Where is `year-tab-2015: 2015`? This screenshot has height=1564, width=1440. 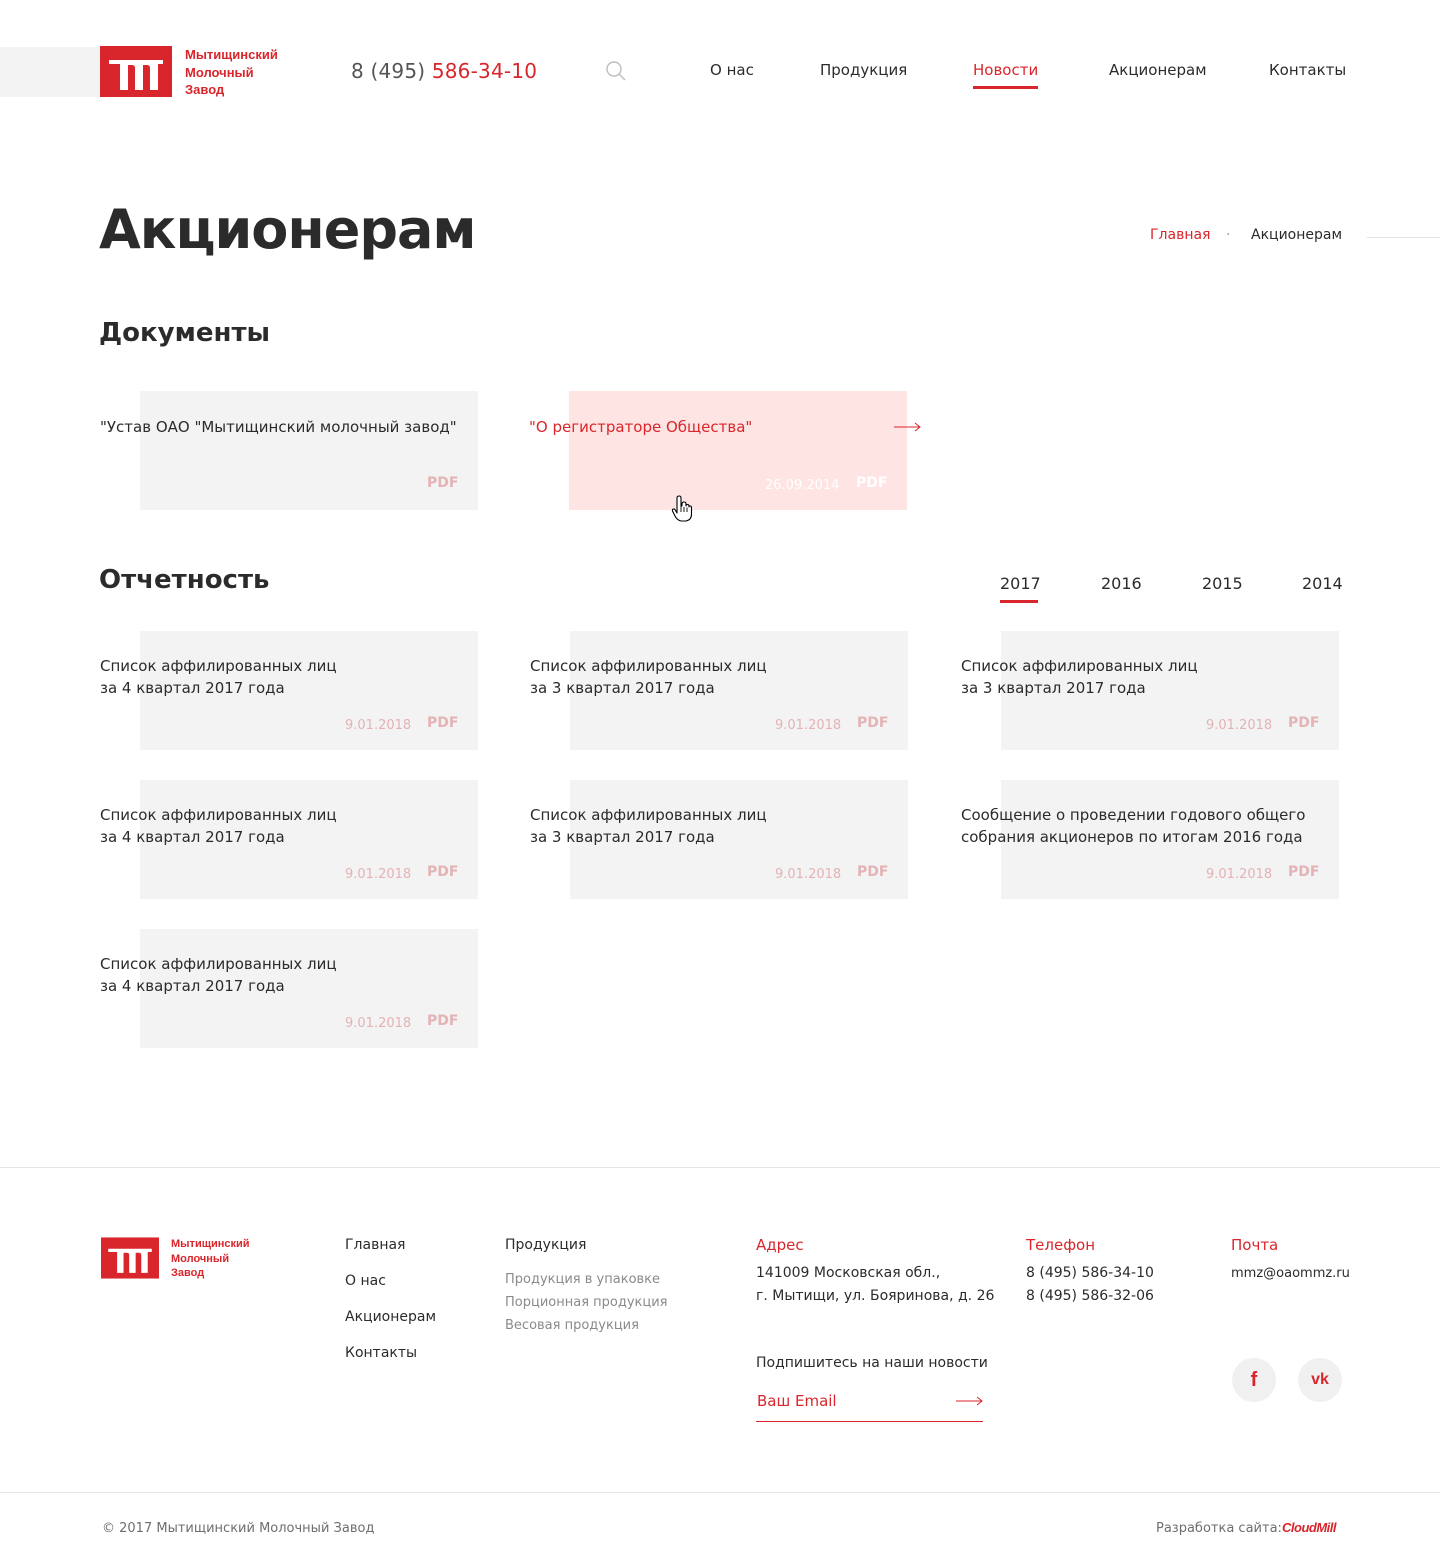 year-tab-2015: 2015 is located at coordinates (1222, 583).